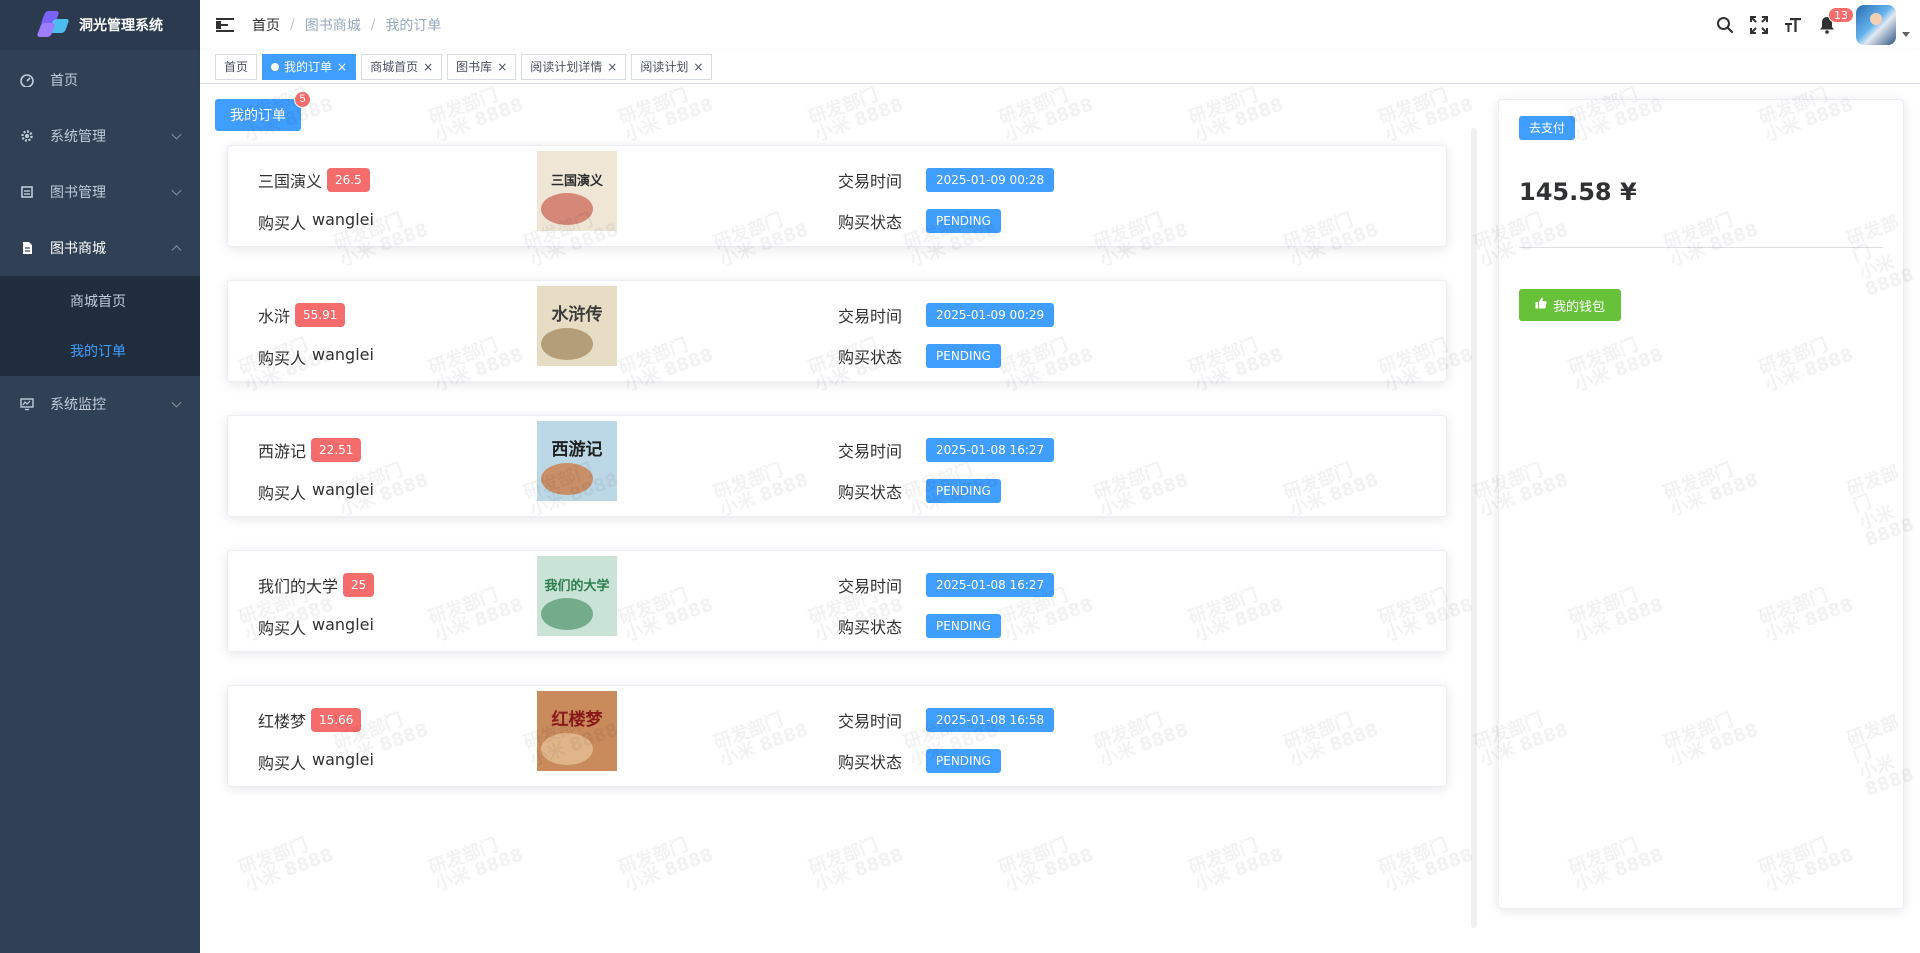 The height and width of the screenshot is (953, 1920). I want to click on svg-text: 我们的大学, so click(576, 586).